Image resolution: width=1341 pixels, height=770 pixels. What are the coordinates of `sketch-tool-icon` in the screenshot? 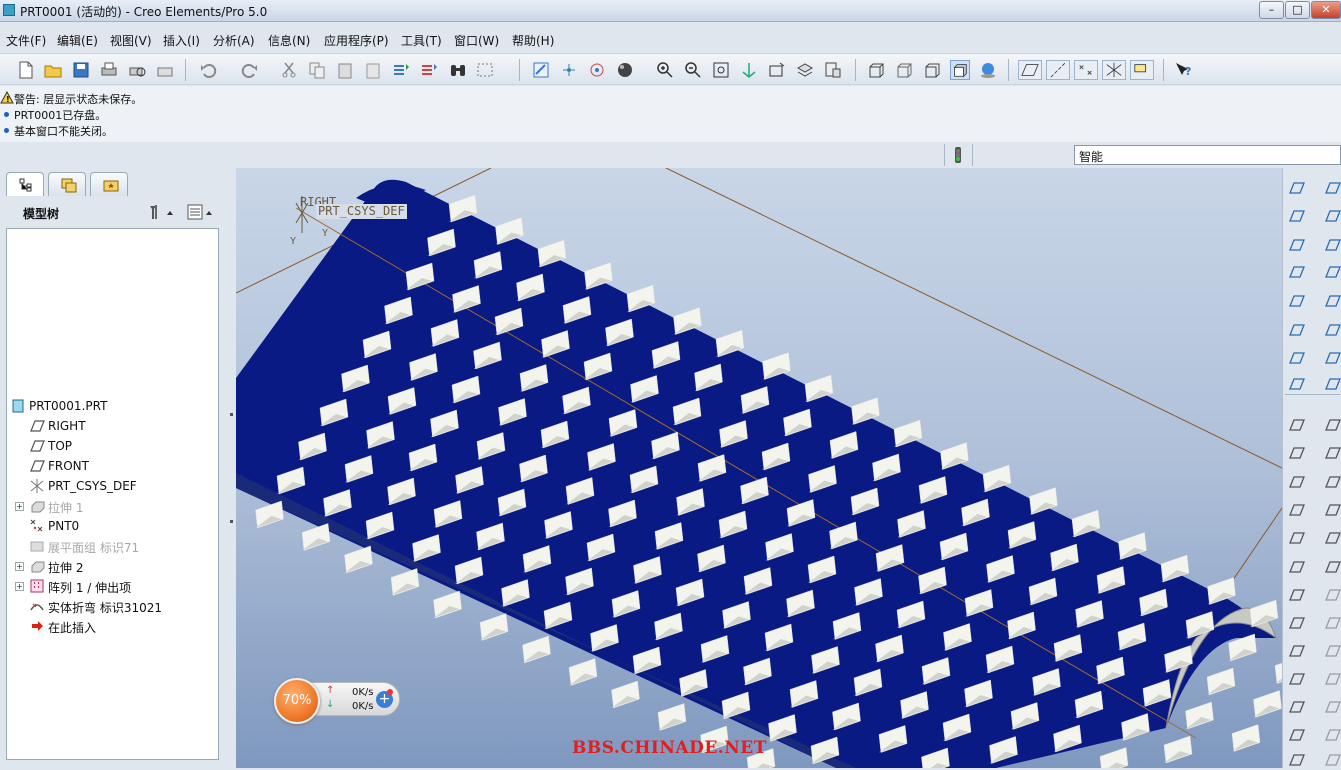 It's located at (1297, 188).